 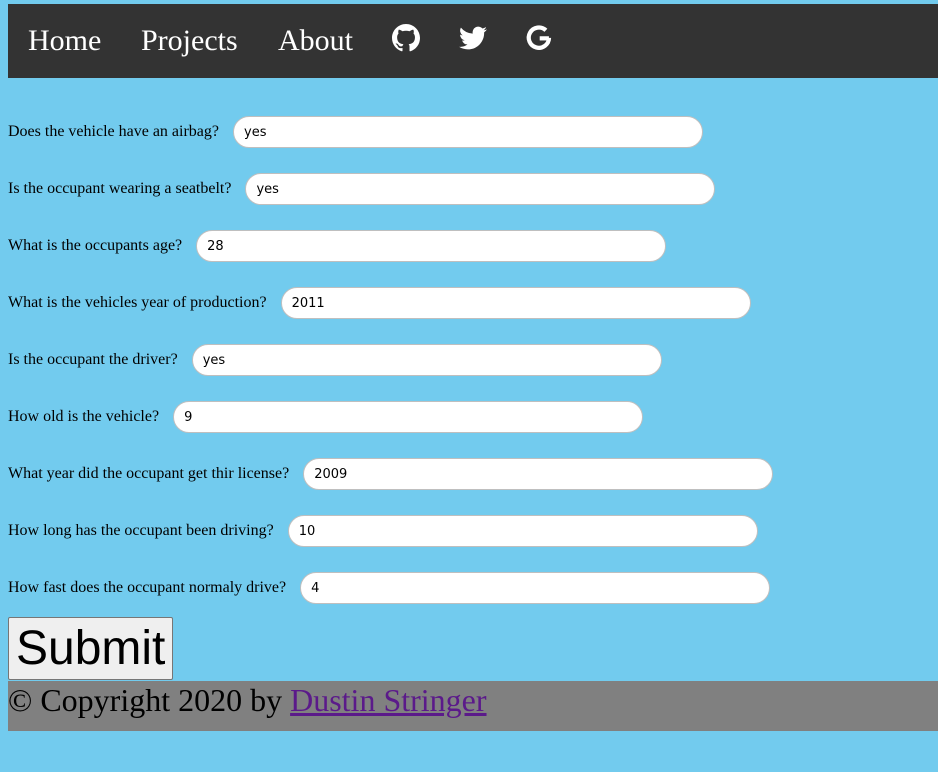 I want to click on seatbelt-label: Is the occupant wearing a seatbelt?, so click(x=120, y=188).